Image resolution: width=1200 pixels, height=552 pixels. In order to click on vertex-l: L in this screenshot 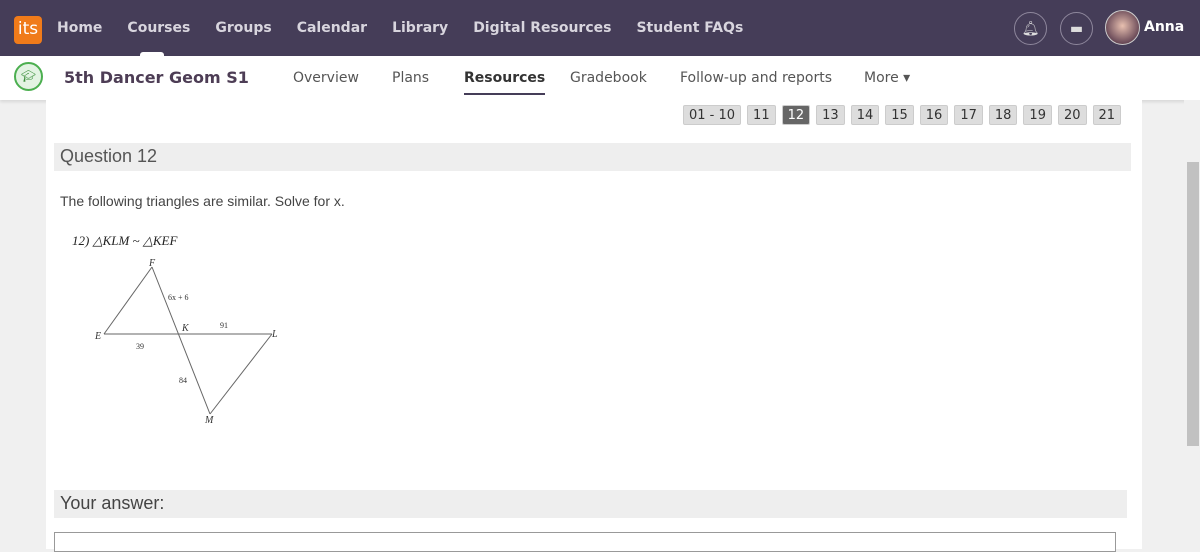, I will do `click(274, 334)`.